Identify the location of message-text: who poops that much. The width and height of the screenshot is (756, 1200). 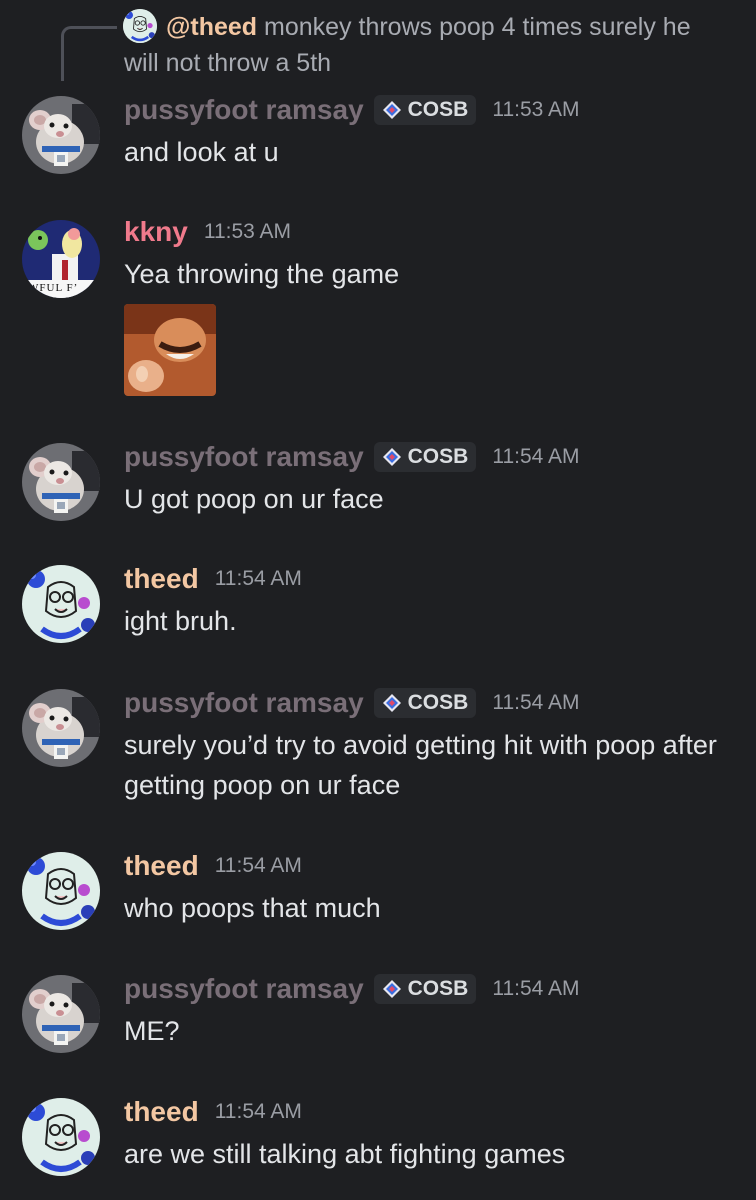
(252, 908).